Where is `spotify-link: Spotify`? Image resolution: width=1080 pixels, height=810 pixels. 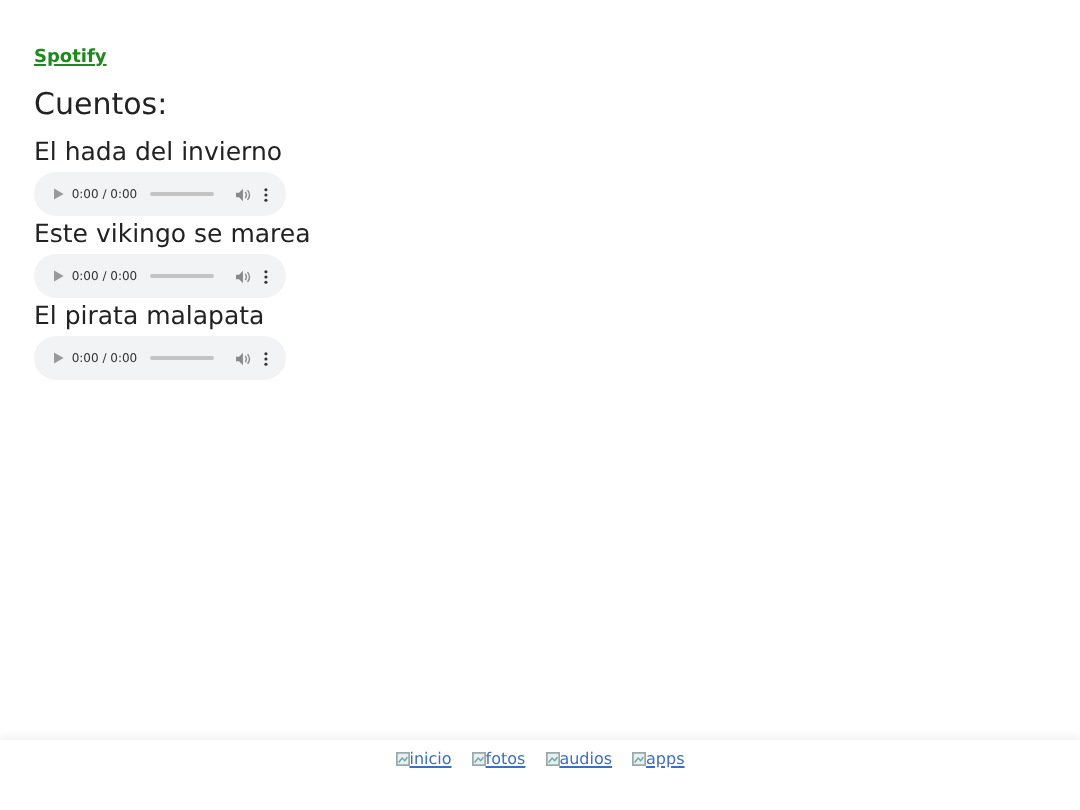
spotify-link: Spotify is located at coordinates (70, 58).